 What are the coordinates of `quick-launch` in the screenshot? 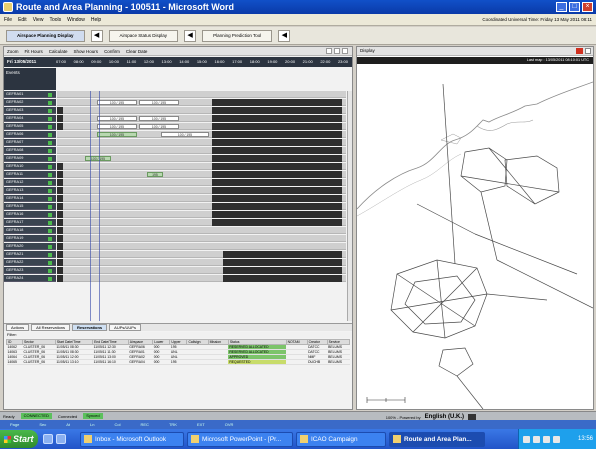 It's located at (54, 439).